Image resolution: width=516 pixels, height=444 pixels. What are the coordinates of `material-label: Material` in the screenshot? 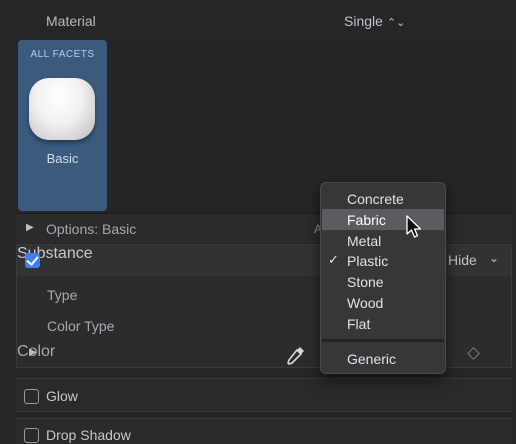 It's located at (71, 21).